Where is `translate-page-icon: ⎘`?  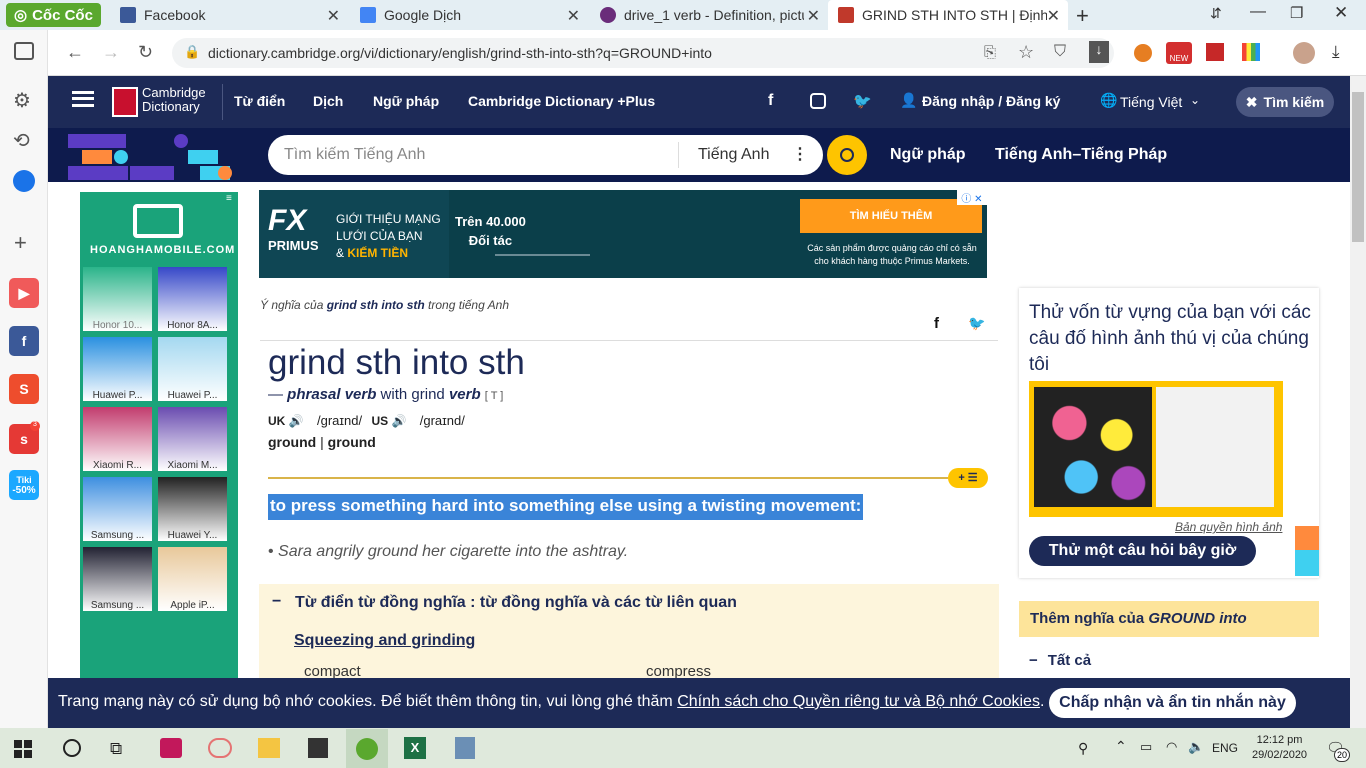 translate-page-icon: ⎘ is located at coordinates (990, 52).